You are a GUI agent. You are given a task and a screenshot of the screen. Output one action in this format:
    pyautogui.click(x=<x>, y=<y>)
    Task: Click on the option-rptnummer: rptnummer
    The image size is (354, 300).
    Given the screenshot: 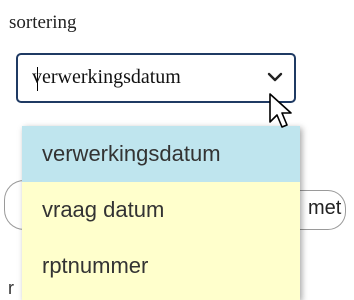 What is the action you would take?
    pyautogui.click(x=161, y=266)
    